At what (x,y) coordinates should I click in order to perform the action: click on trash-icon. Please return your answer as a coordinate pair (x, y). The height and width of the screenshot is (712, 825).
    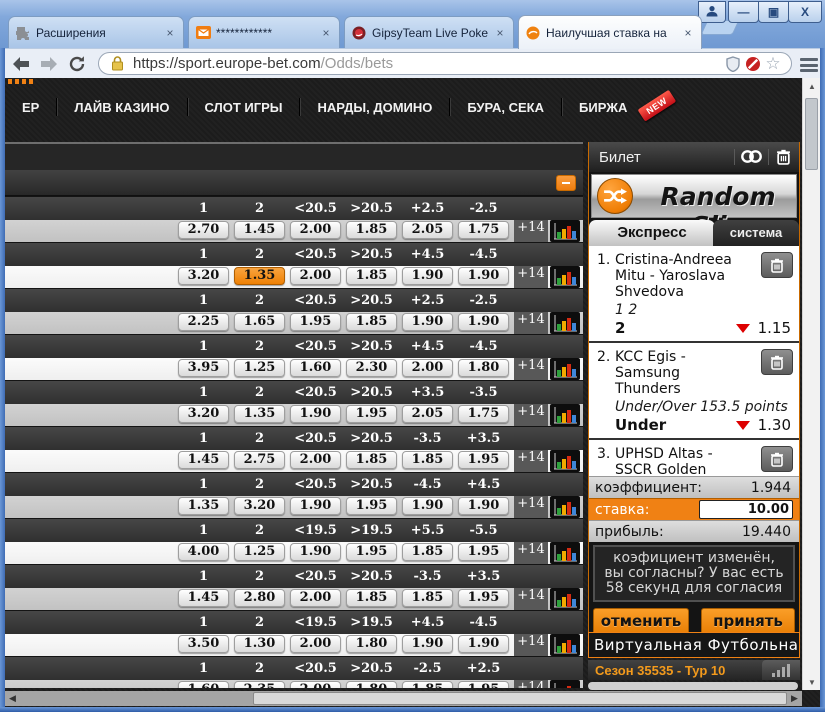
    Looking at the image, I should click on (783, 159).